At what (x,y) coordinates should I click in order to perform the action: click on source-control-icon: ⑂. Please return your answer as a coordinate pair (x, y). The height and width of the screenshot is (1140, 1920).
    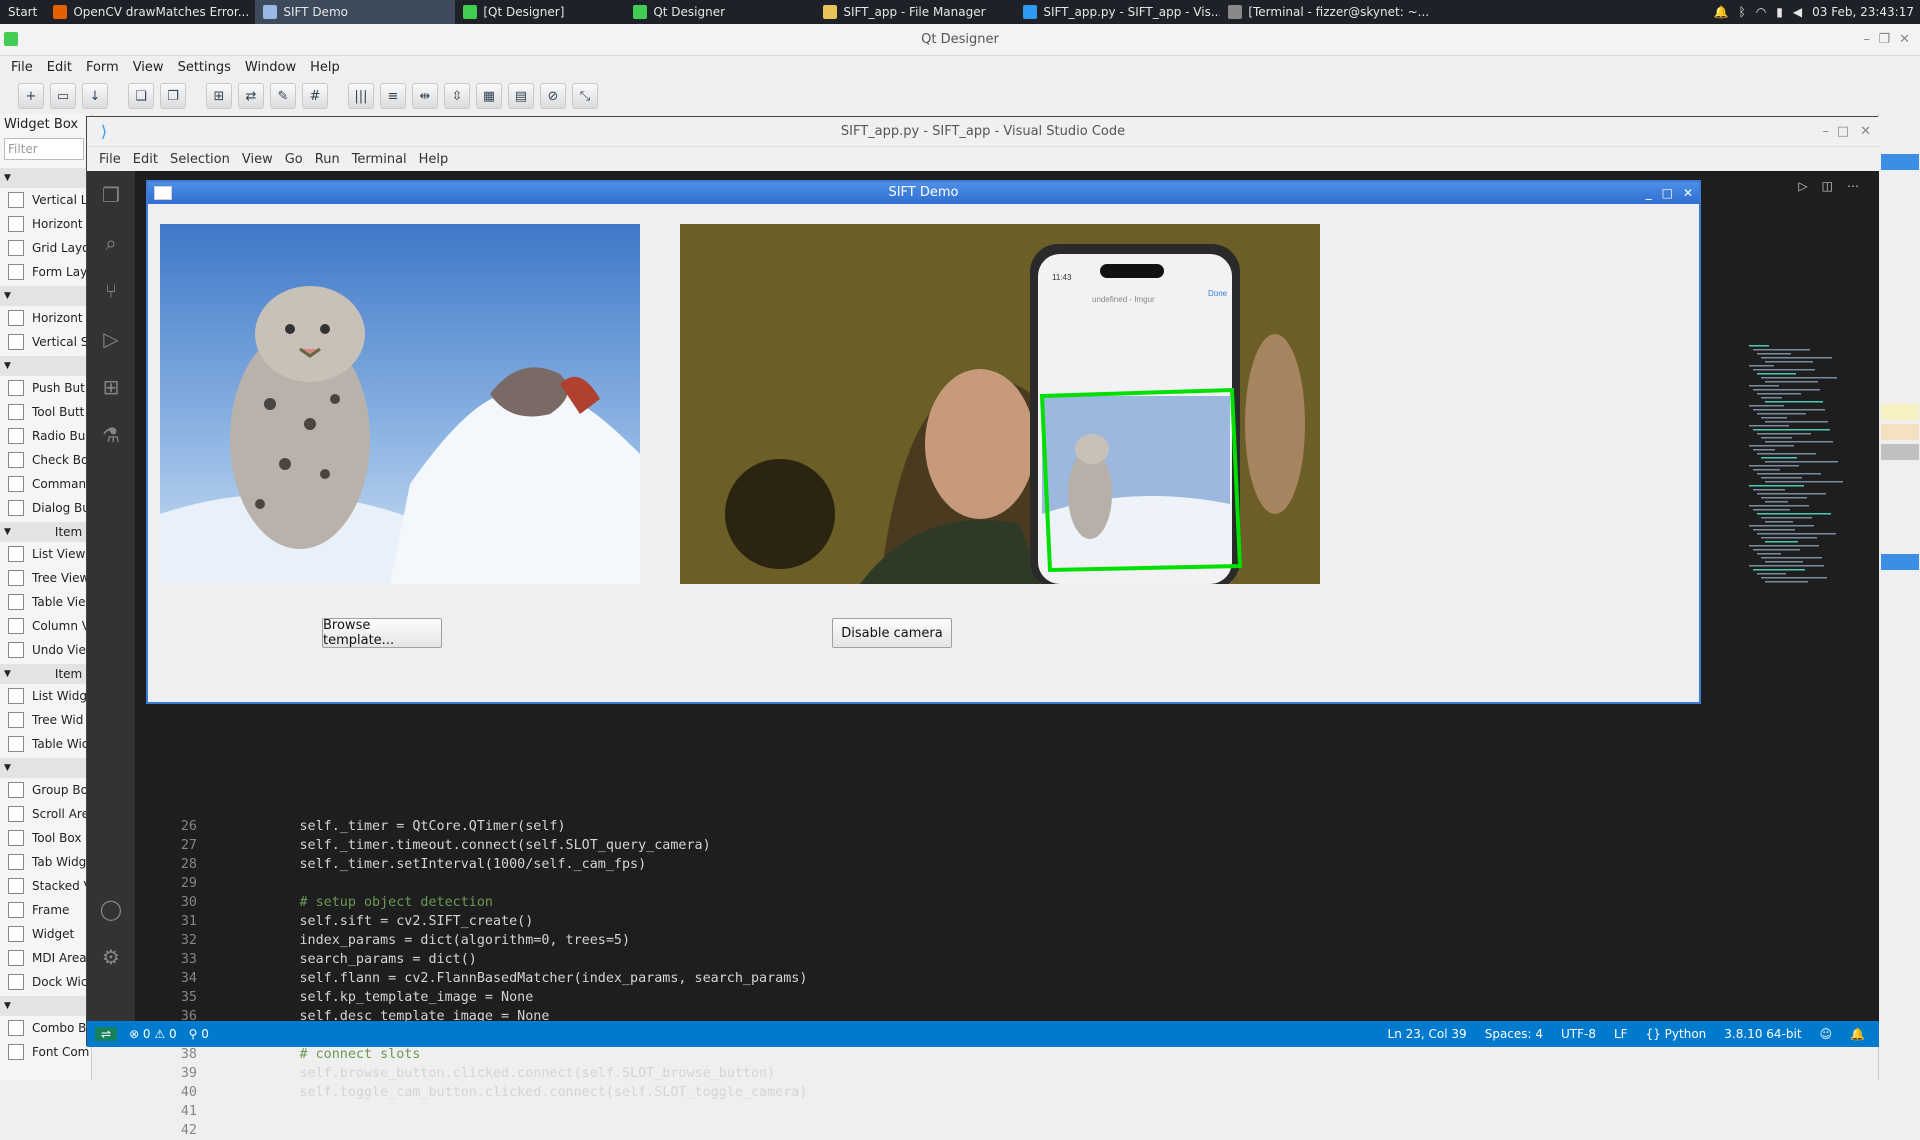
    Looking at the image, I should click on (111, 291).